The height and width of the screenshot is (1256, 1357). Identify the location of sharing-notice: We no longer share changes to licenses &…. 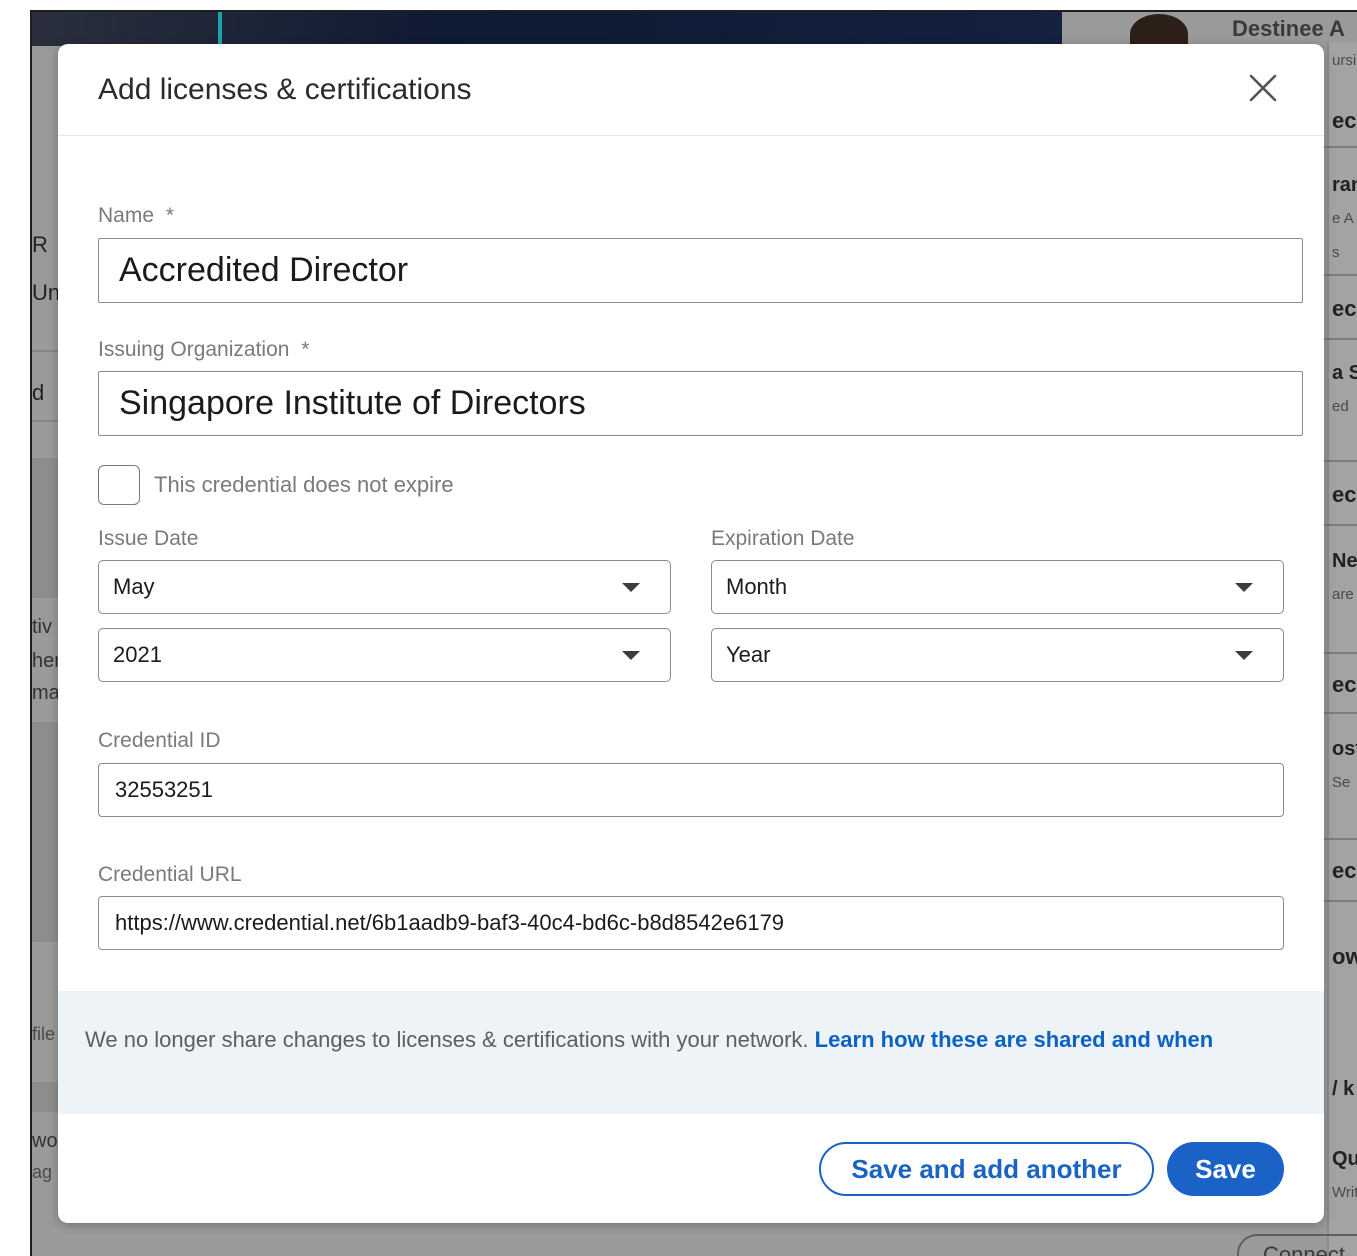
(691, 1052).